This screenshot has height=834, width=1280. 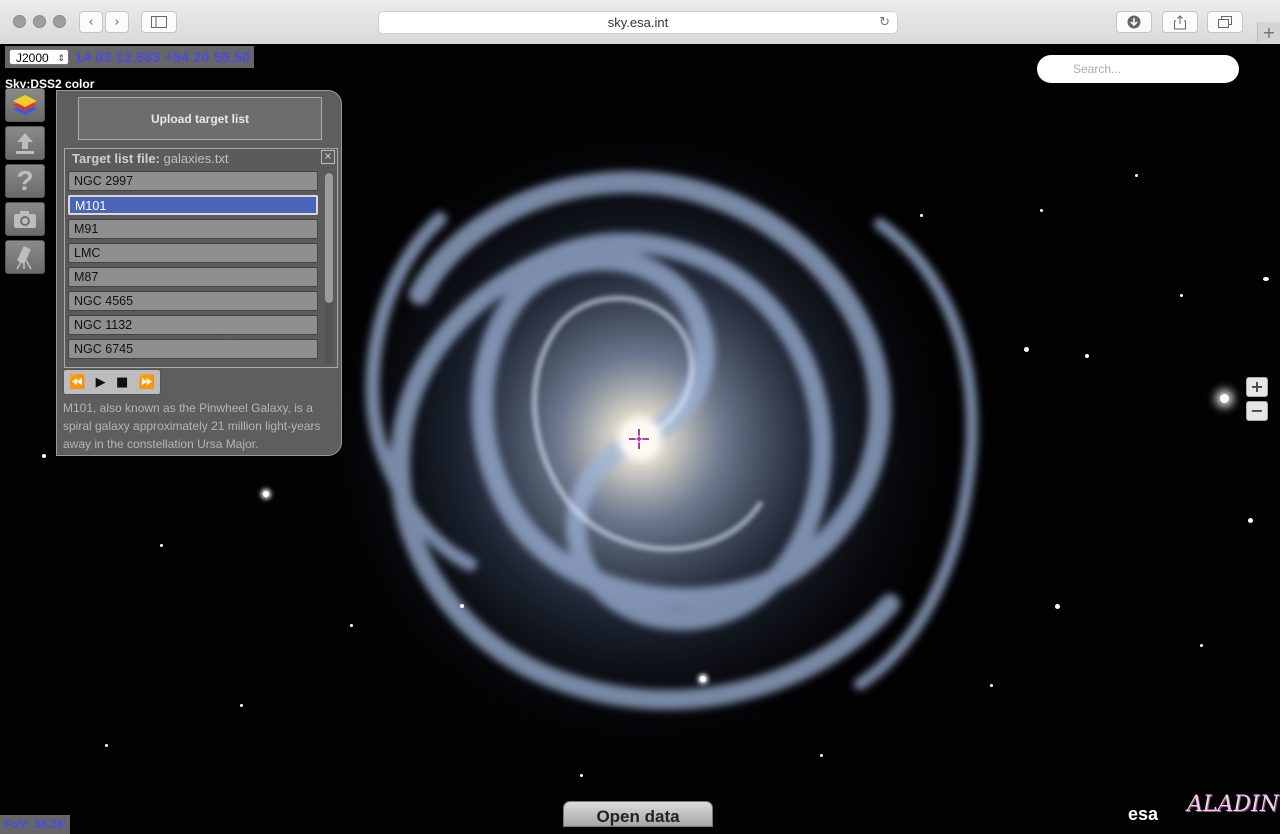 What do you see at coordinates (32, 58) in the screenshot?
I see `frame-value: J2000` at bounding box center [32, 58].